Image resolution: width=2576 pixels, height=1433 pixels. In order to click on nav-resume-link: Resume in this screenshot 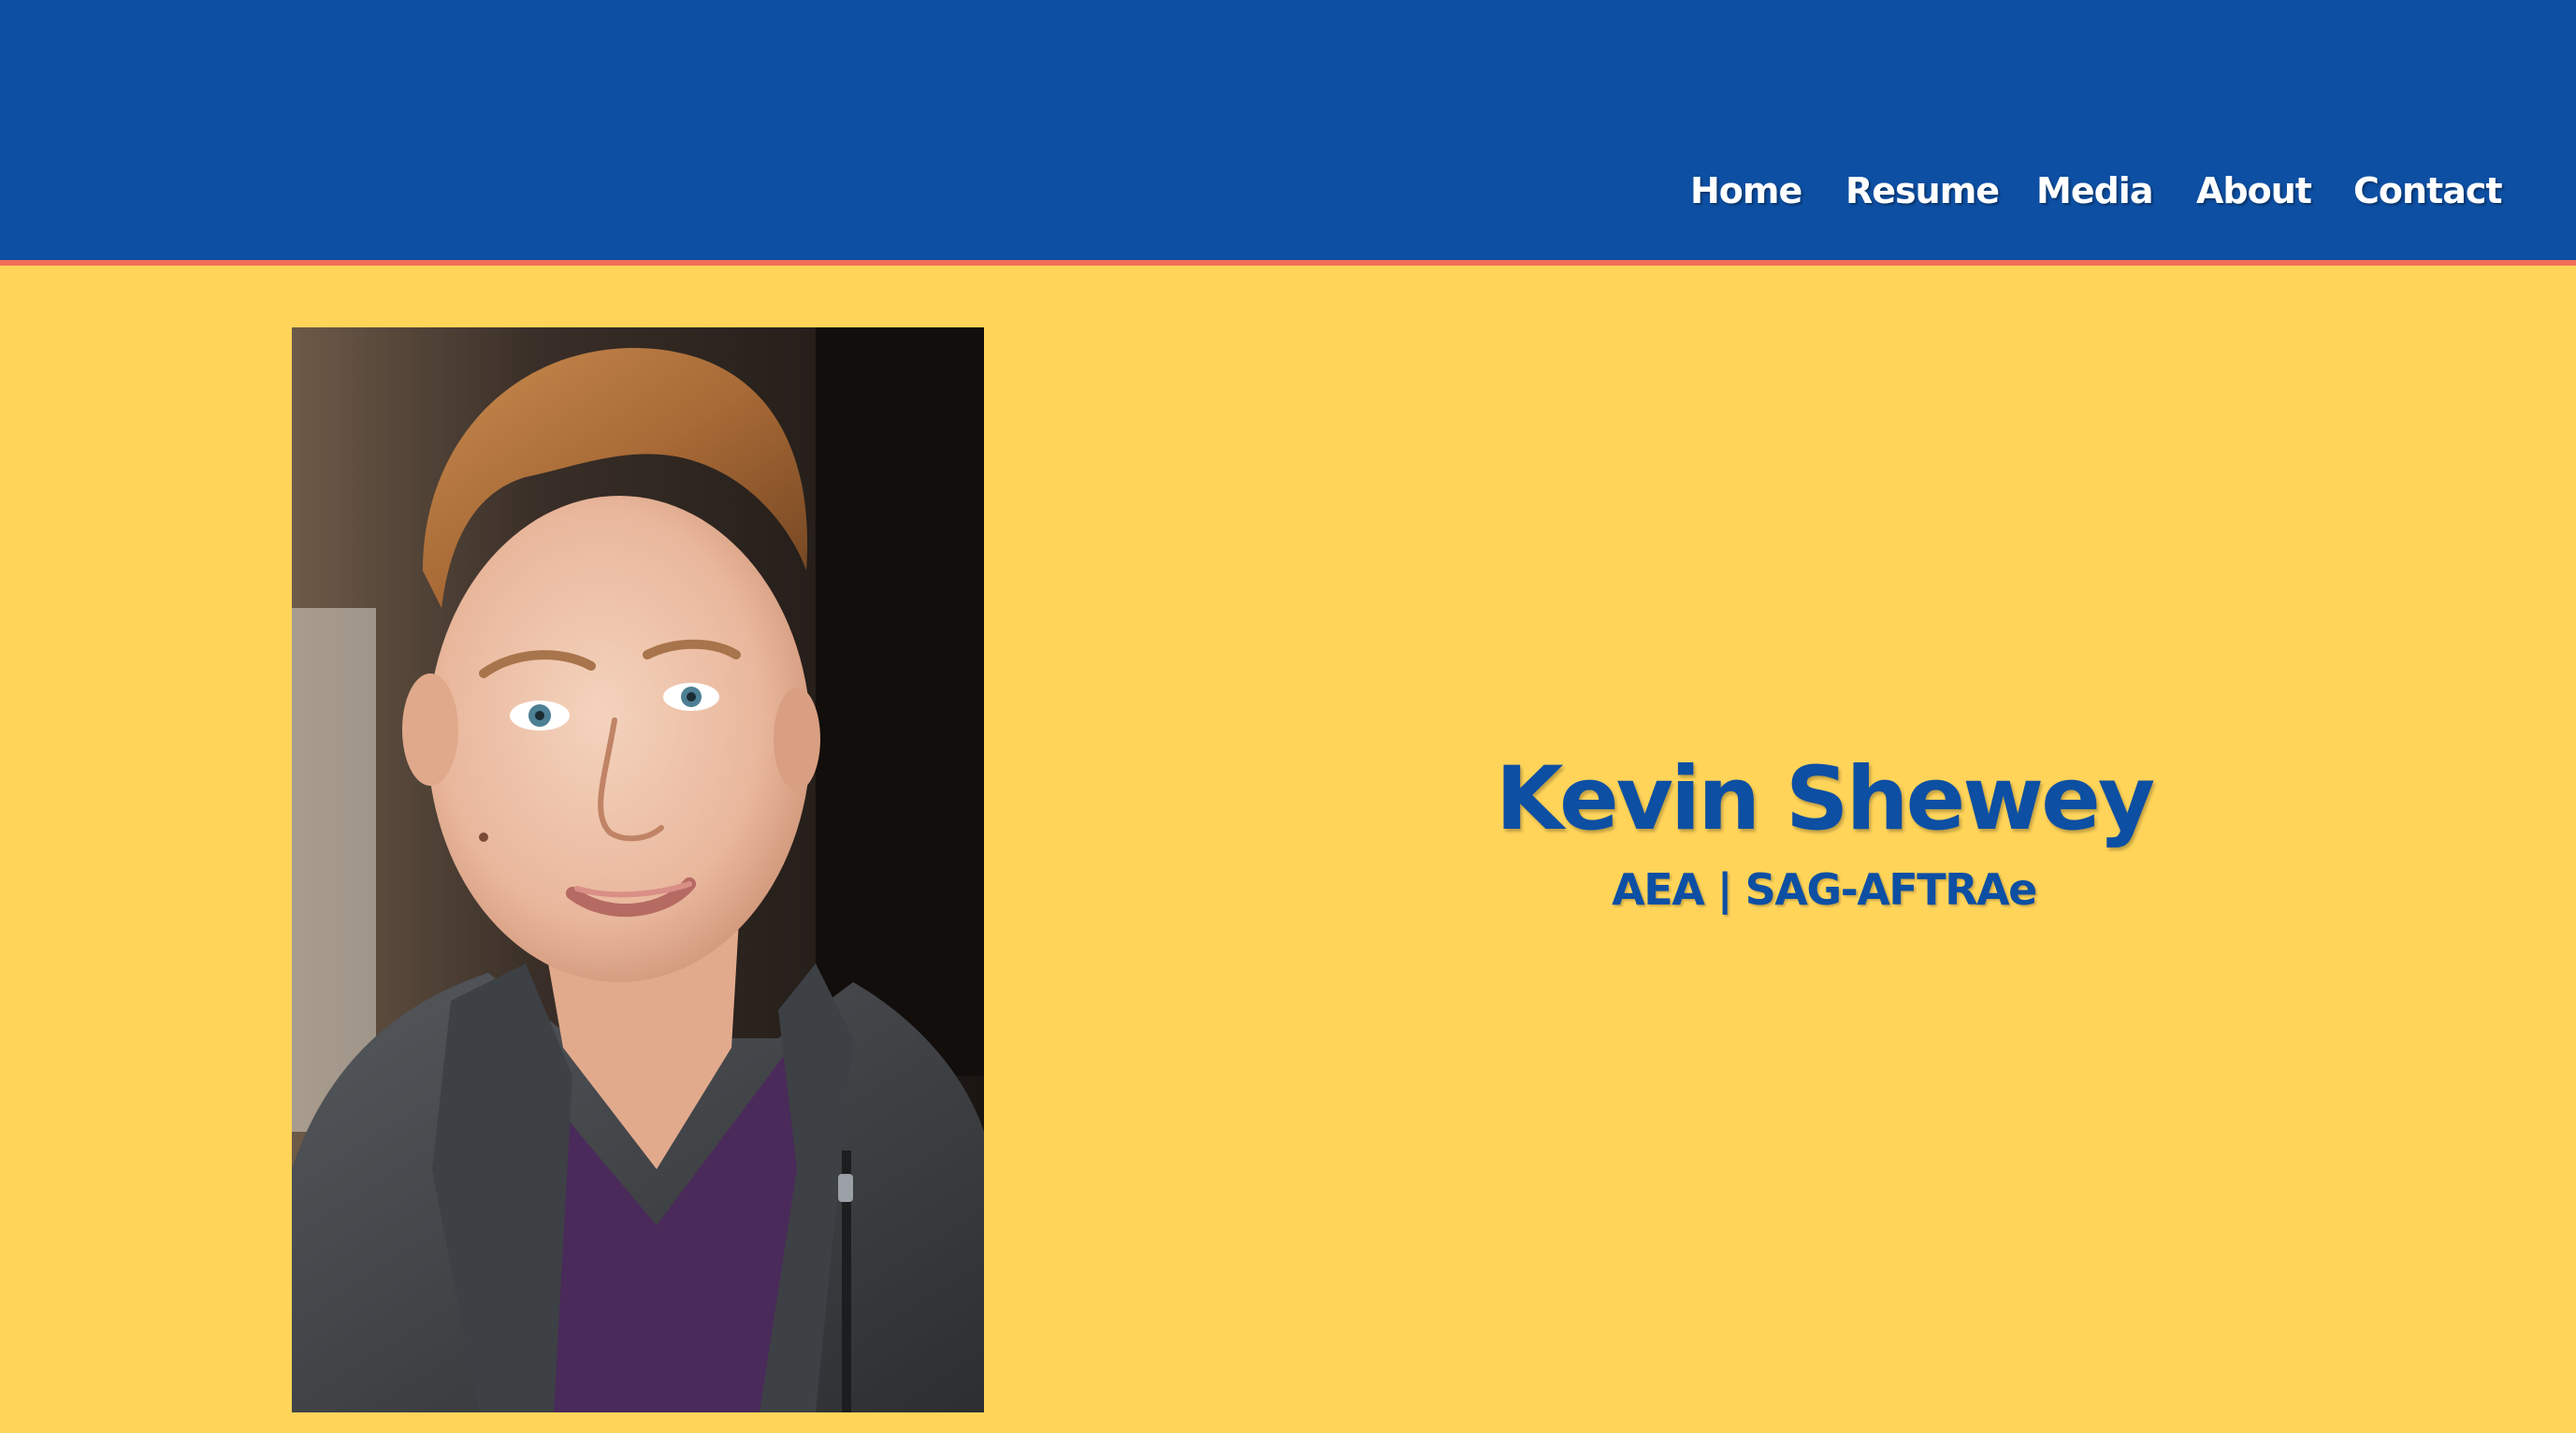, I will do `click(1922, 191)`.